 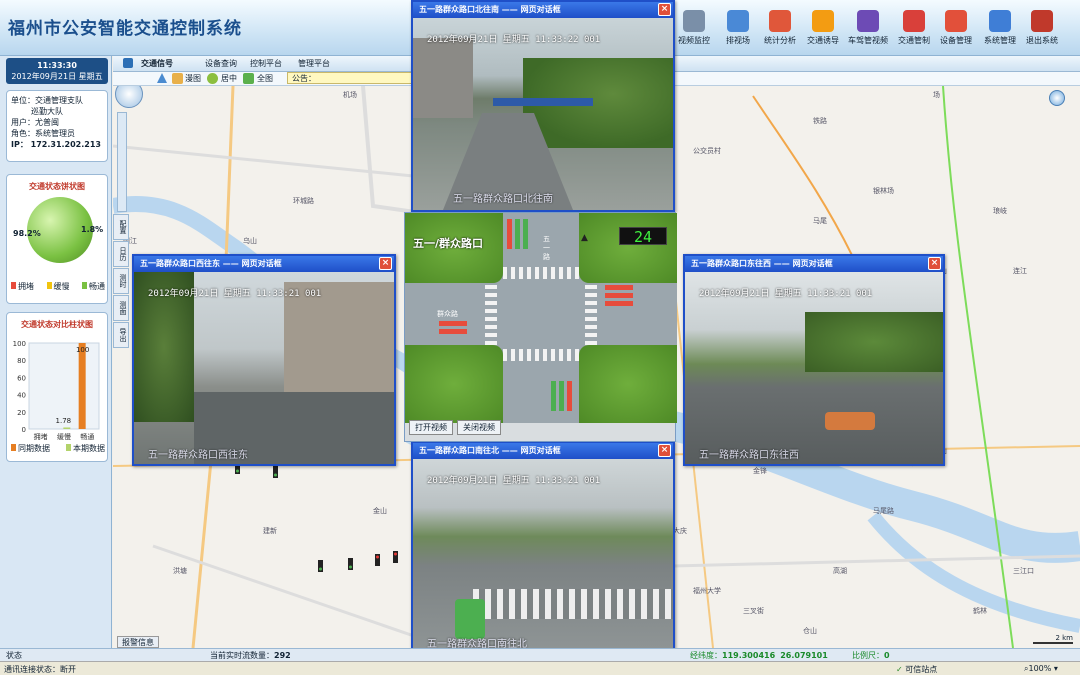 What do you see at coordinates (93, 286) in the screenshot?
I see `legend-clear: 畅通` at bounding box center [93, 286].